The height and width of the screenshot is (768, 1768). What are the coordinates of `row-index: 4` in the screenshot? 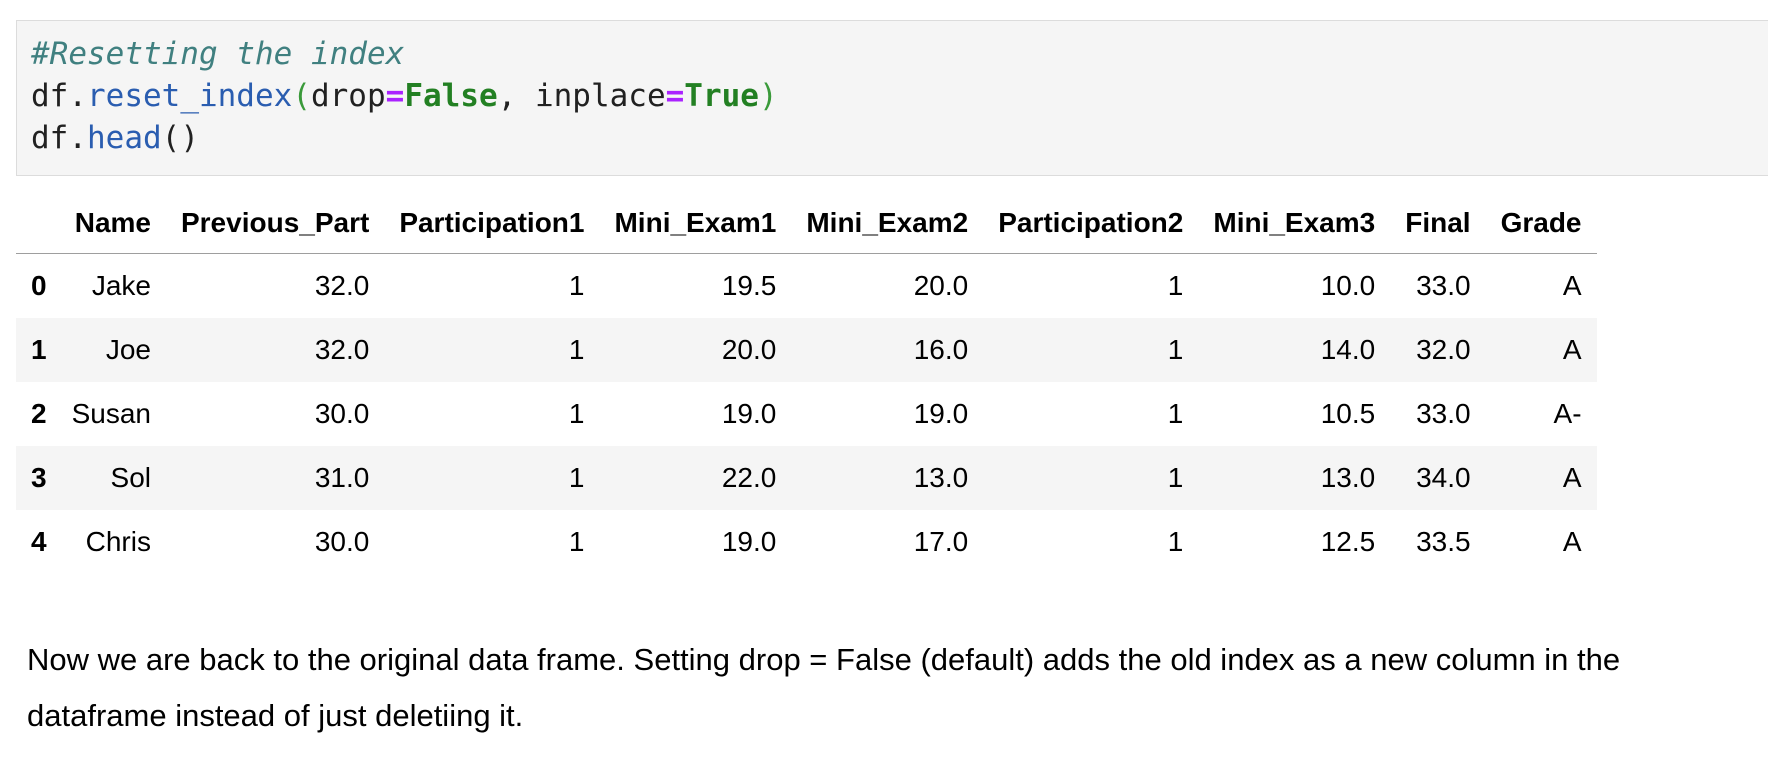 It's located at (39, 541).